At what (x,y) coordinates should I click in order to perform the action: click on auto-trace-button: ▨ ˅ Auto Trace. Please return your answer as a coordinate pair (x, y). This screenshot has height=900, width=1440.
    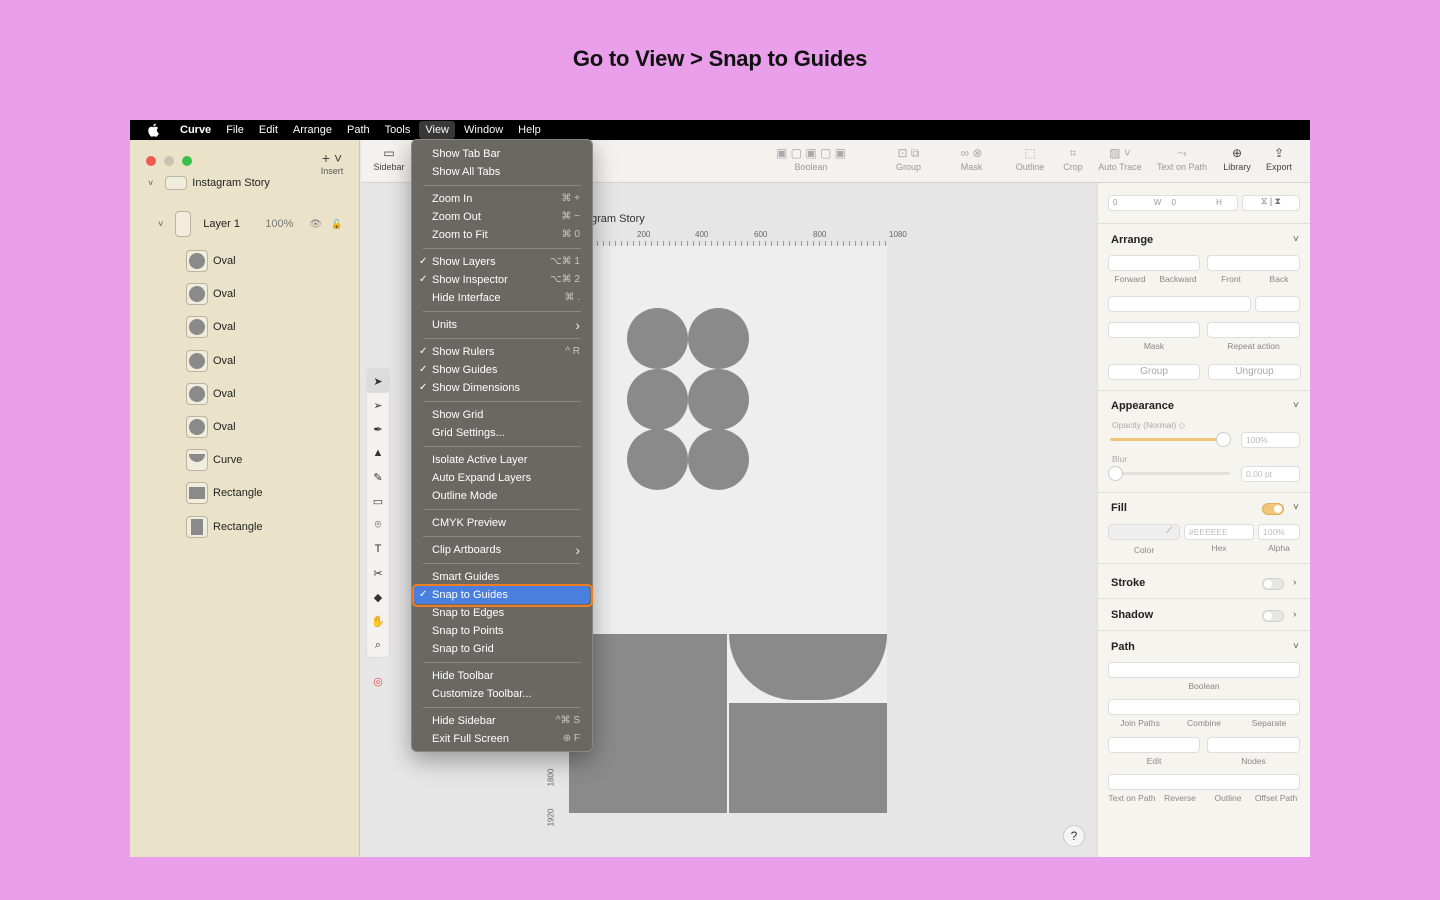
    Looking at the image, I should click on (1120, 159).